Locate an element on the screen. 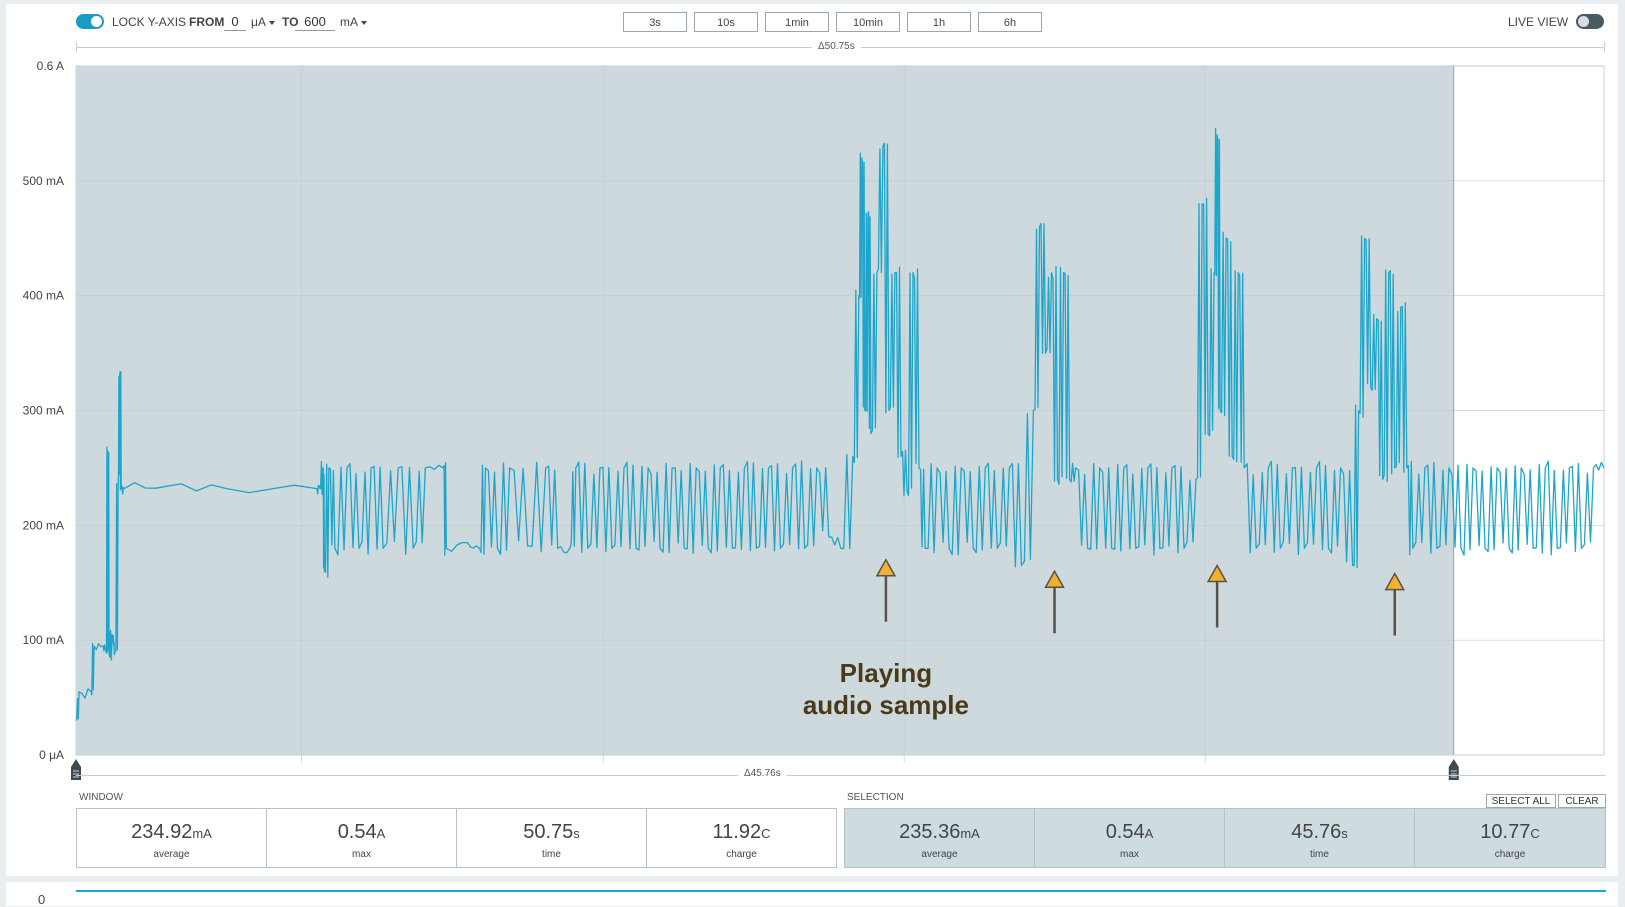  window-stat-max: 0.54A max is located at coordinates (361, 838).